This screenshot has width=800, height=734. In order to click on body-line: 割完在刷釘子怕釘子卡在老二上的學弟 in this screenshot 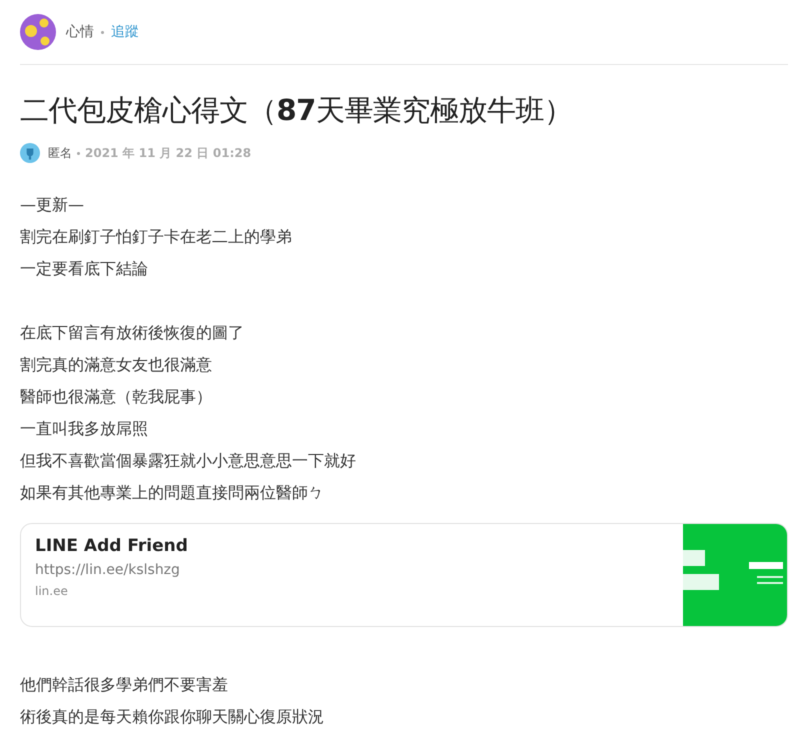, I will do `click(156, 237)`.